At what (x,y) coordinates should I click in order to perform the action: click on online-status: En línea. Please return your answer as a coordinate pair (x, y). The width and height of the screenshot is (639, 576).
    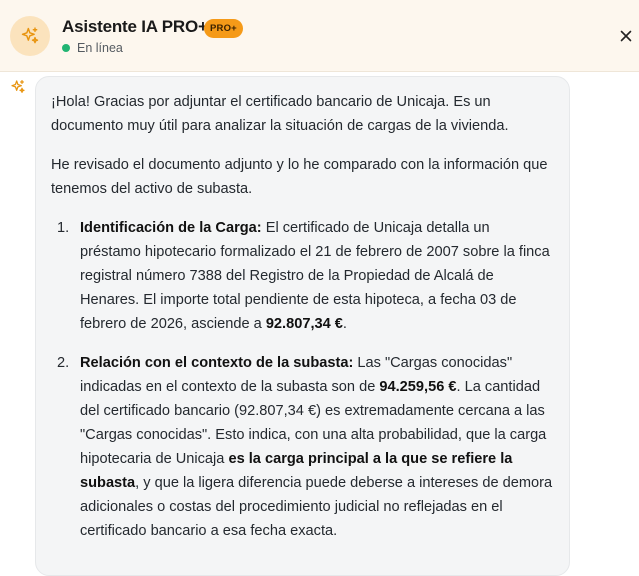
    Looking at the image, I should click on (92, 48).